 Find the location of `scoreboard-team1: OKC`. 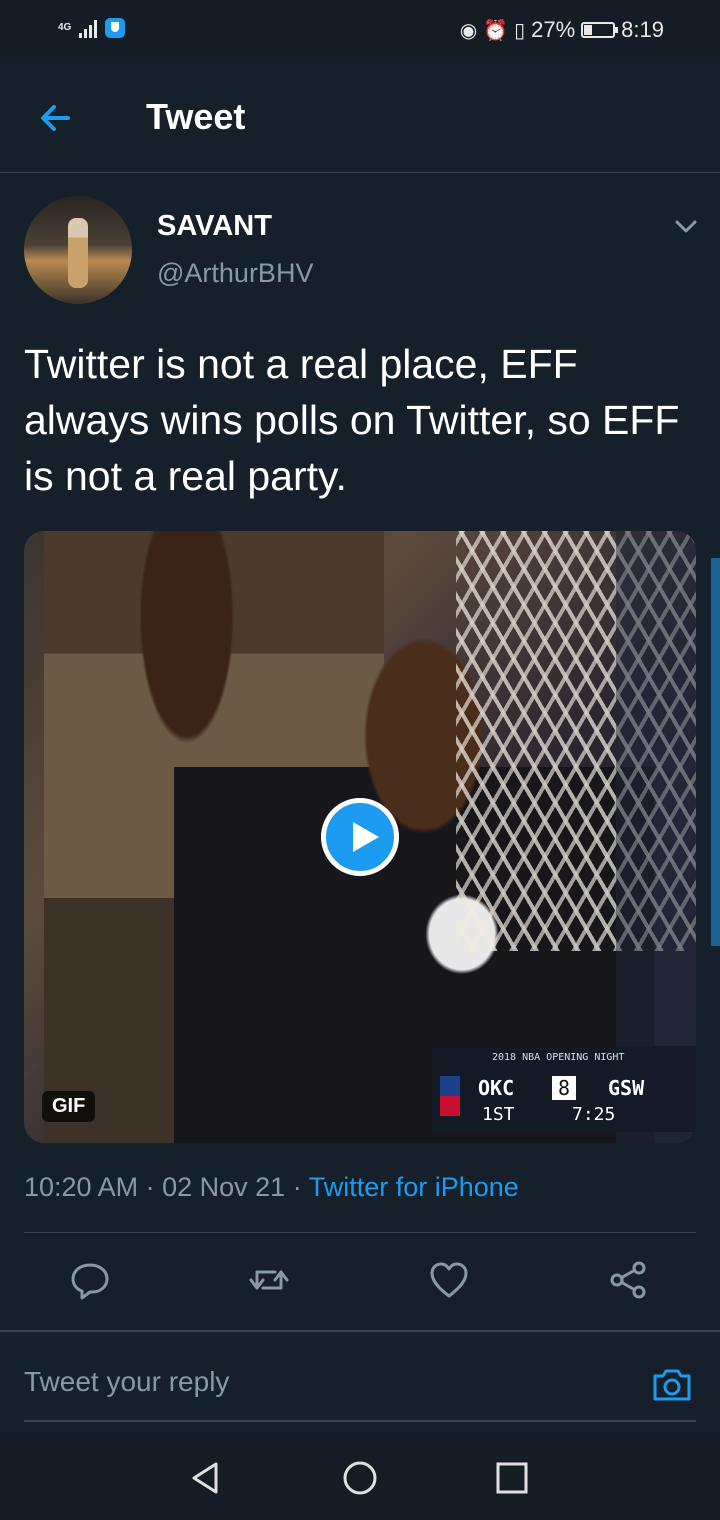

scoreboard-team1: OKC is located at coordinates (496, 1088).